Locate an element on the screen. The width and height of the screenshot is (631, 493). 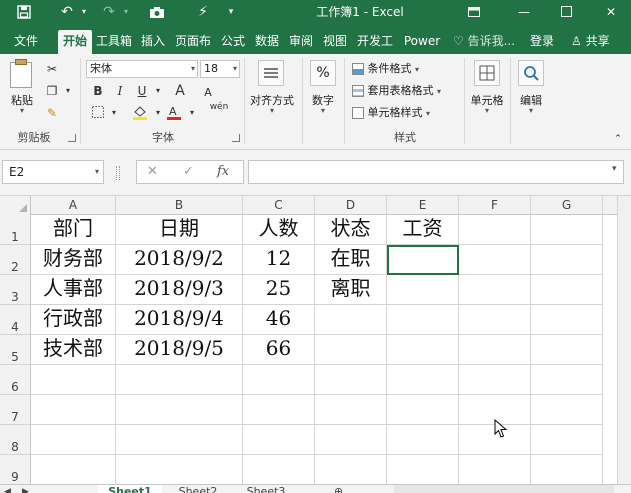
column-header-d: D is located at coordinates (351, 205).